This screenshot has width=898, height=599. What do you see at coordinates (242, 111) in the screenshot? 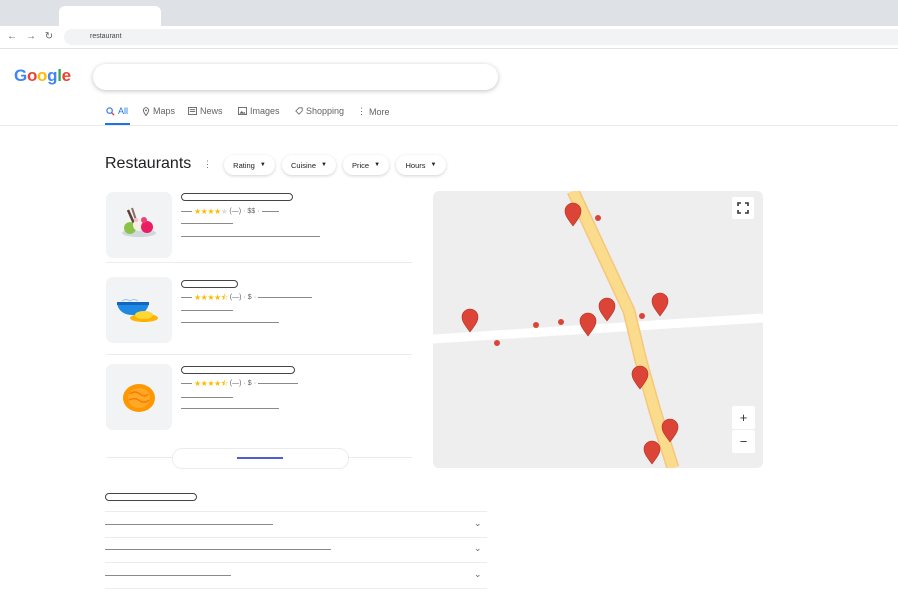
I see `image-icon` at bounding box center [242, 111].